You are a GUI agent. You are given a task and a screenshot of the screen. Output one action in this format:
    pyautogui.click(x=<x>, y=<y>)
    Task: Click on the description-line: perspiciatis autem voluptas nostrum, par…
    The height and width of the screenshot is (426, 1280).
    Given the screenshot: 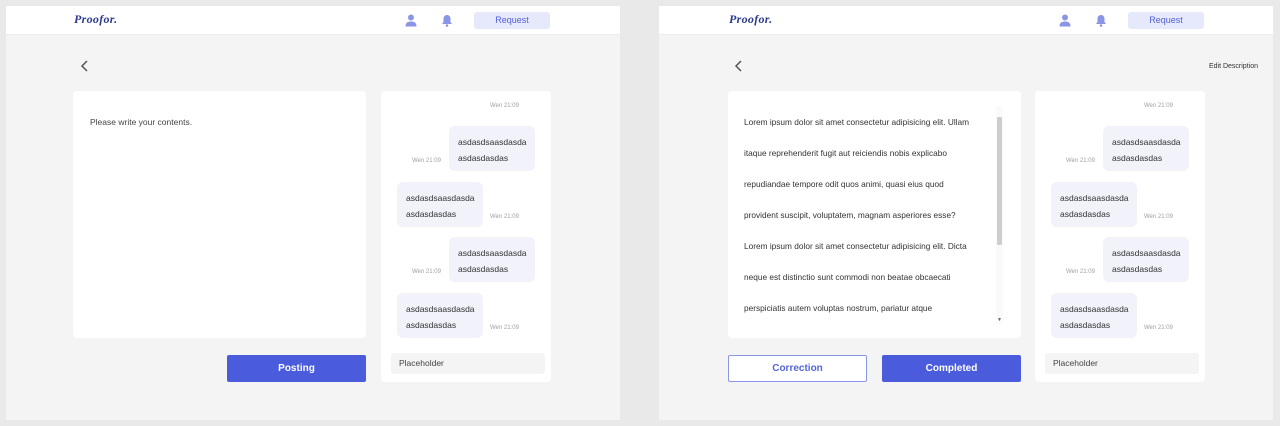 What is the action you would take?
    pyautogui.click(x=838, y=308)
    